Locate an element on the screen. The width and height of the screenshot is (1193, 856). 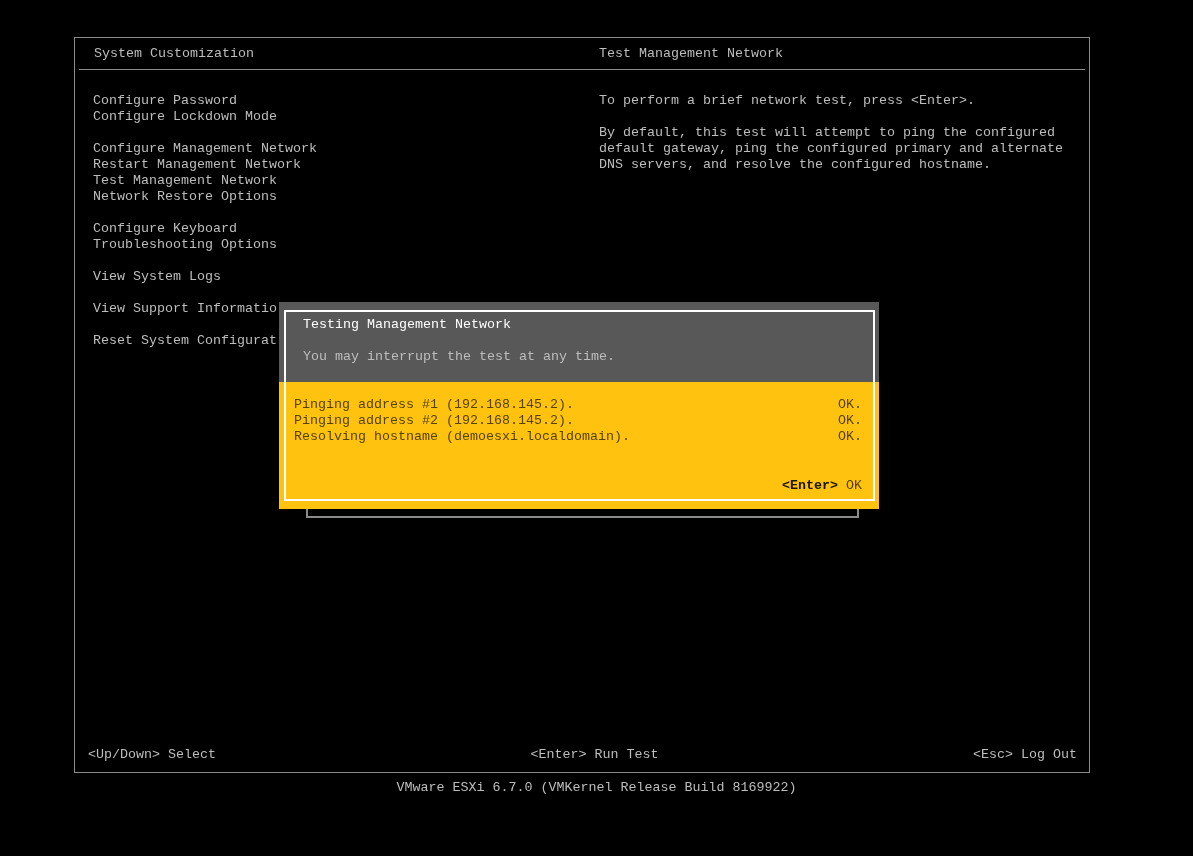
description-text: By default, this test will attempt to ping the configured default gateway, ping the configured primary and alternate DNS servers, and resolve the configured hostname. is located at coordinates (831, 149).